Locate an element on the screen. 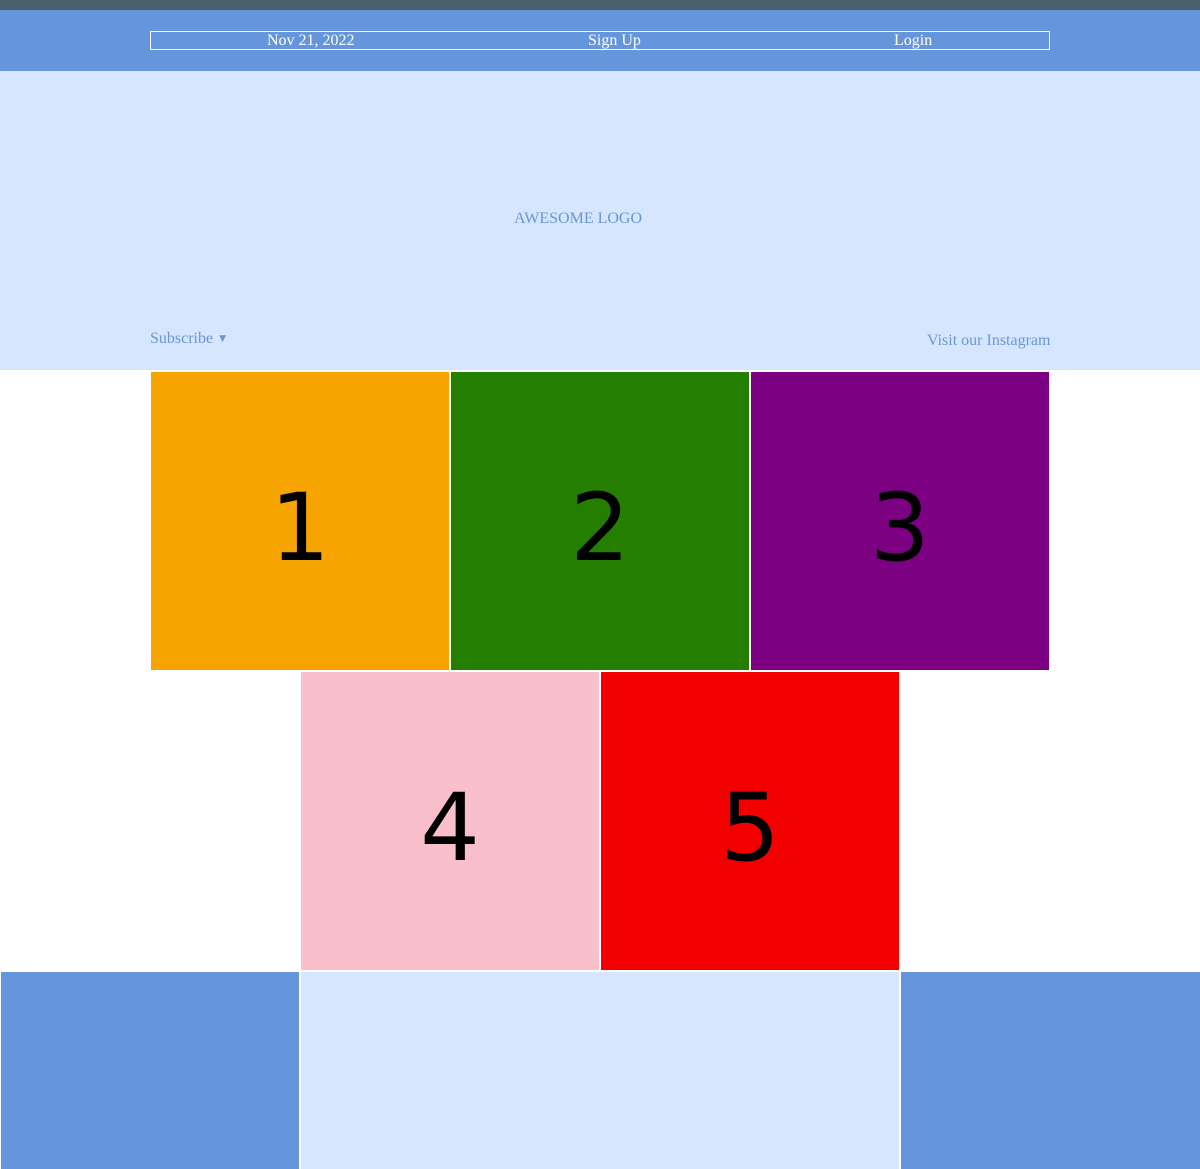 This screenshot has height=1169, width=1200. nav-bar-box: Nov 21, 2022 Sign Up Login is located at coordinates (600, 40).